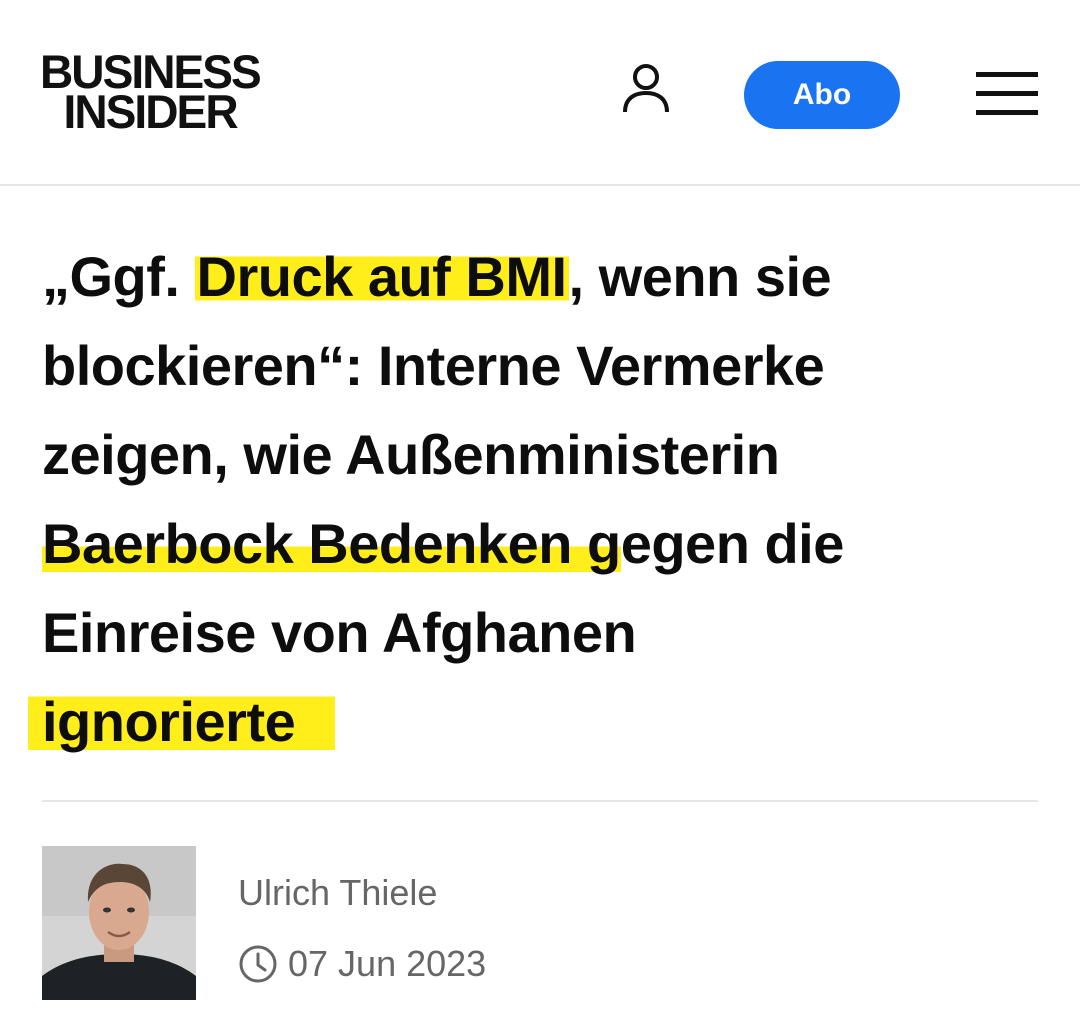 This screenshot has width=1080, height=1020. Describe the element at coordinates (151, 111) in the screenshot. I see `logo-line-2: INSIDER` at that location.